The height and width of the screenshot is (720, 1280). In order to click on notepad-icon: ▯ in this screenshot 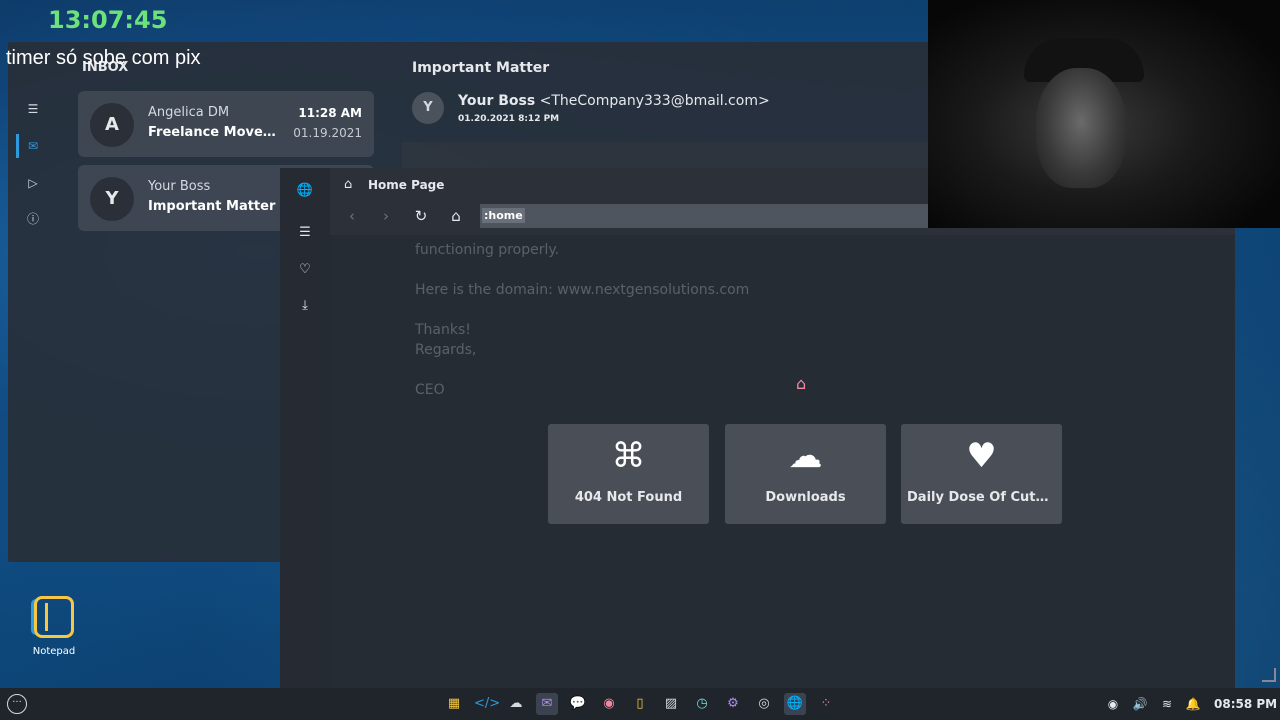, I will do `click(640, 704)`.